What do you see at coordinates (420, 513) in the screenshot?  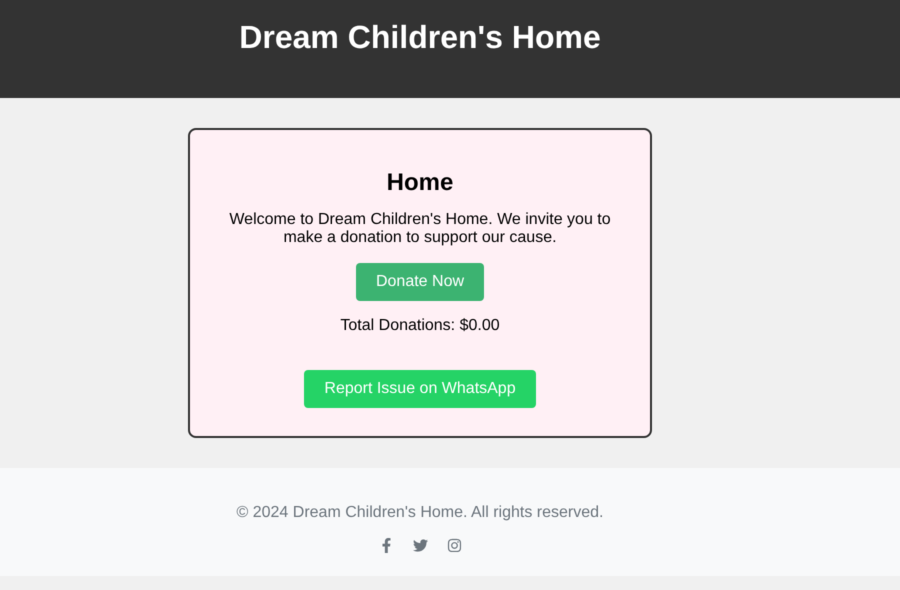 I see `copyright-text: © 2024 Dream Children's Home. All rights reserved.` at bounding box center [420, 513].